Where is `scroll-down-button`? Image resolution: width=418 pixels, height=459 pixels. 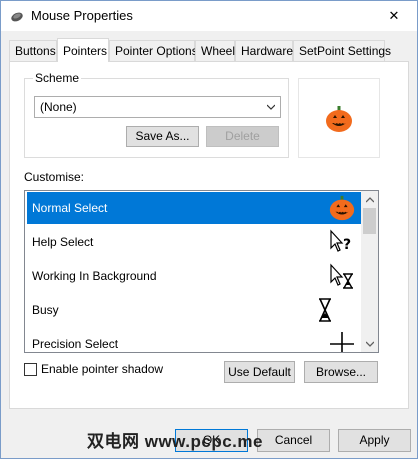
scroll-down-button is located at coordinates (369, 343).